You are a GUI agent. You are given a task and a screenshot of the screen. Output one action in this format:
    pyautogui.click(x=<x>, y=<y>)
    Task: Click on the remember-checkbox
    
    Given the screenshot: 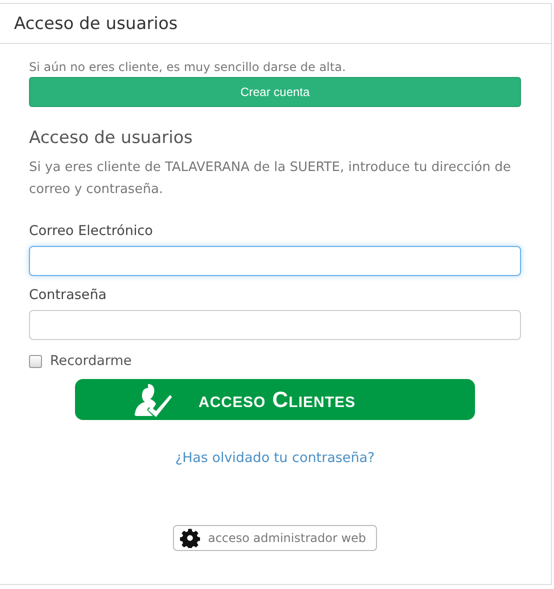 What is the action you would take?
    pyautogui.click(x=35, y=361)
    